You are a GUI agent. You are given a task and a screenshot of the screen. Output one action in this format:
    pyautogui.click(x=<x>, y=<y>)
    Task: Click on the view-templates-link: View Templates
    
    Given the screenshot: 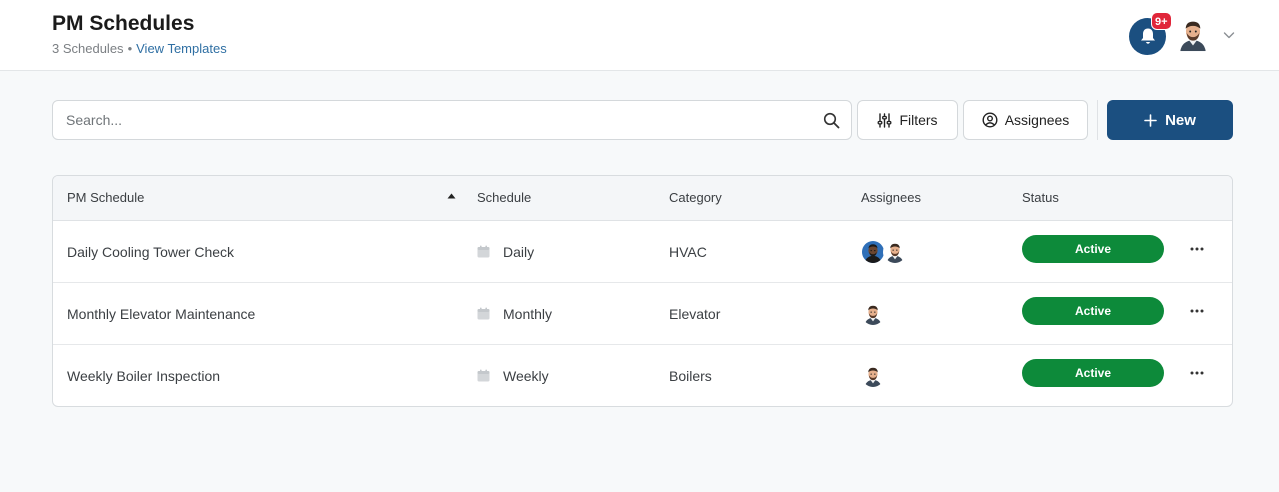 What is the action you would take?
    pyautogui.click(x=181, y=48)
    